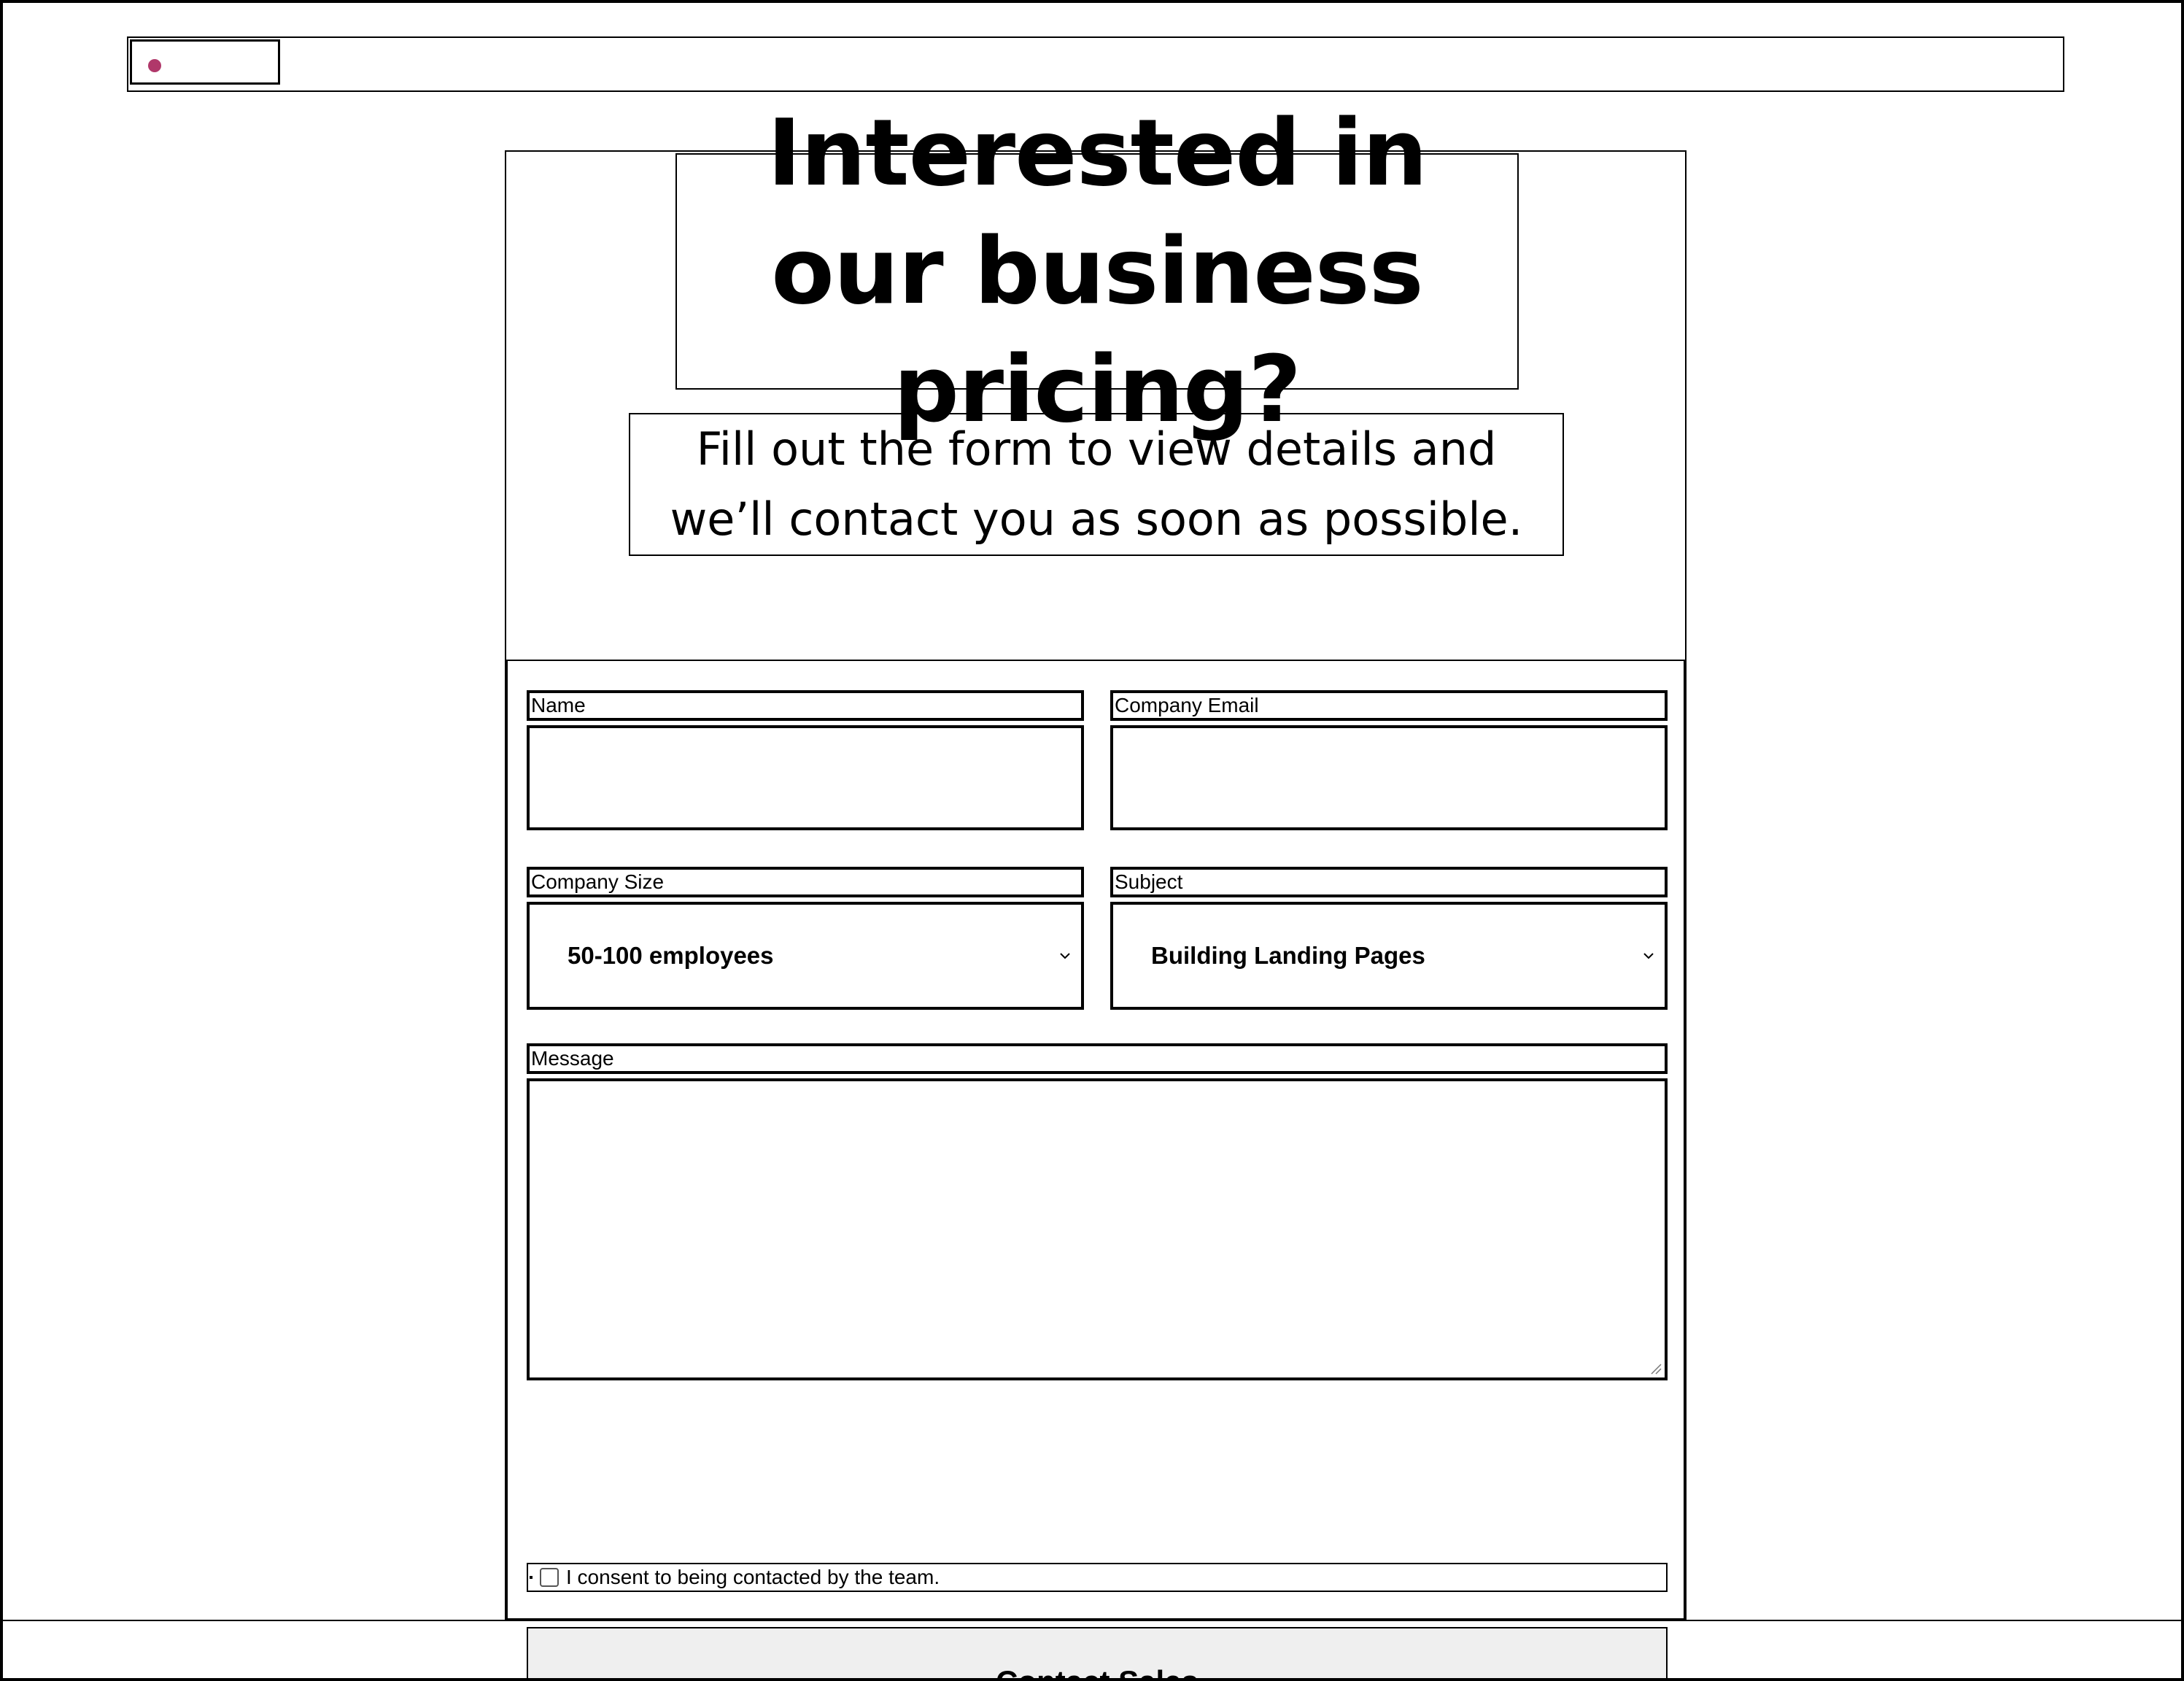 This screenshot has height=1681, width=2184. I want to click on consent-checkbox, so click(549, 1577).